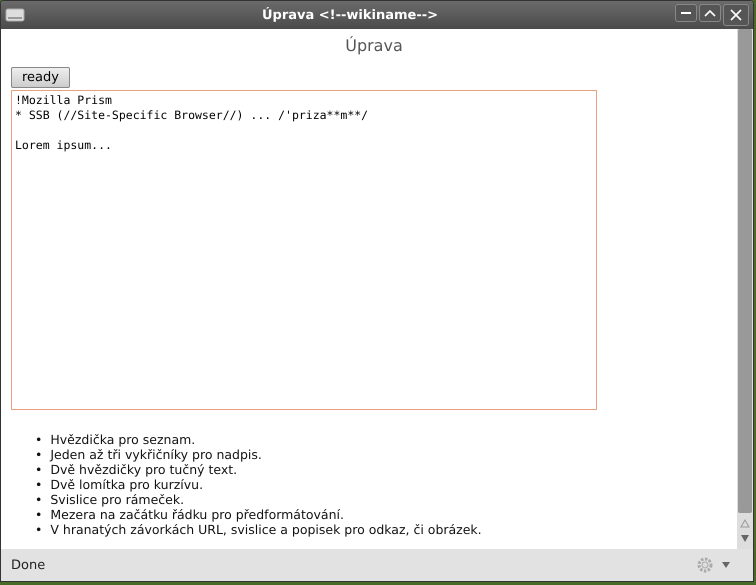  I want to click on help-text: Dvě lomítka pro kurzívu., so click(127, 484).